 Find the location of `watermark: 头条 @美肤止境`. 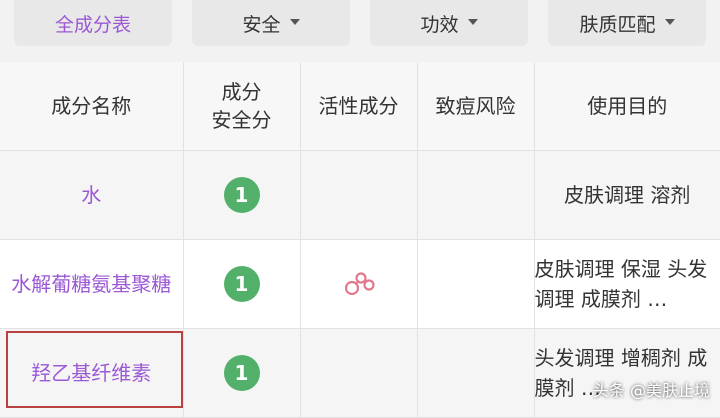

watermark: 头条 @美肤止境 is located at coordinates (651, 389).